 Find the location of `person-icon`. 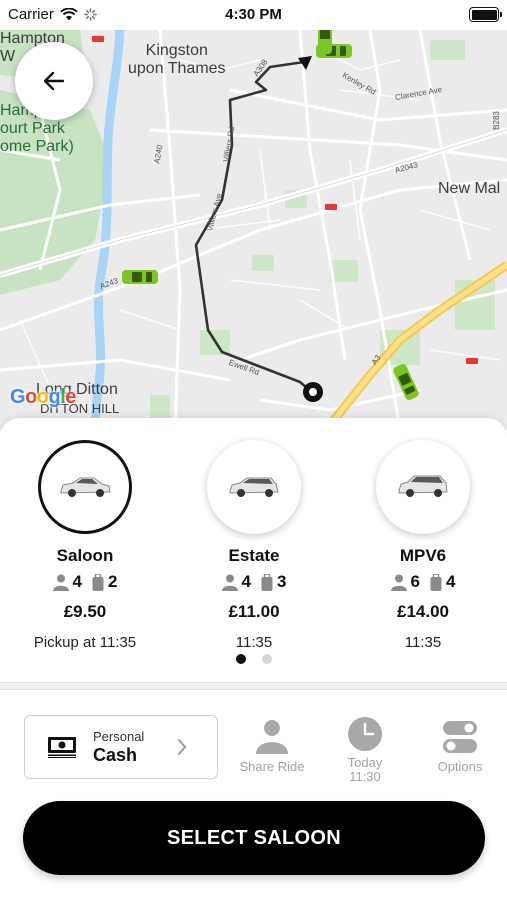

person-icon is located at coordinates (272, 737).